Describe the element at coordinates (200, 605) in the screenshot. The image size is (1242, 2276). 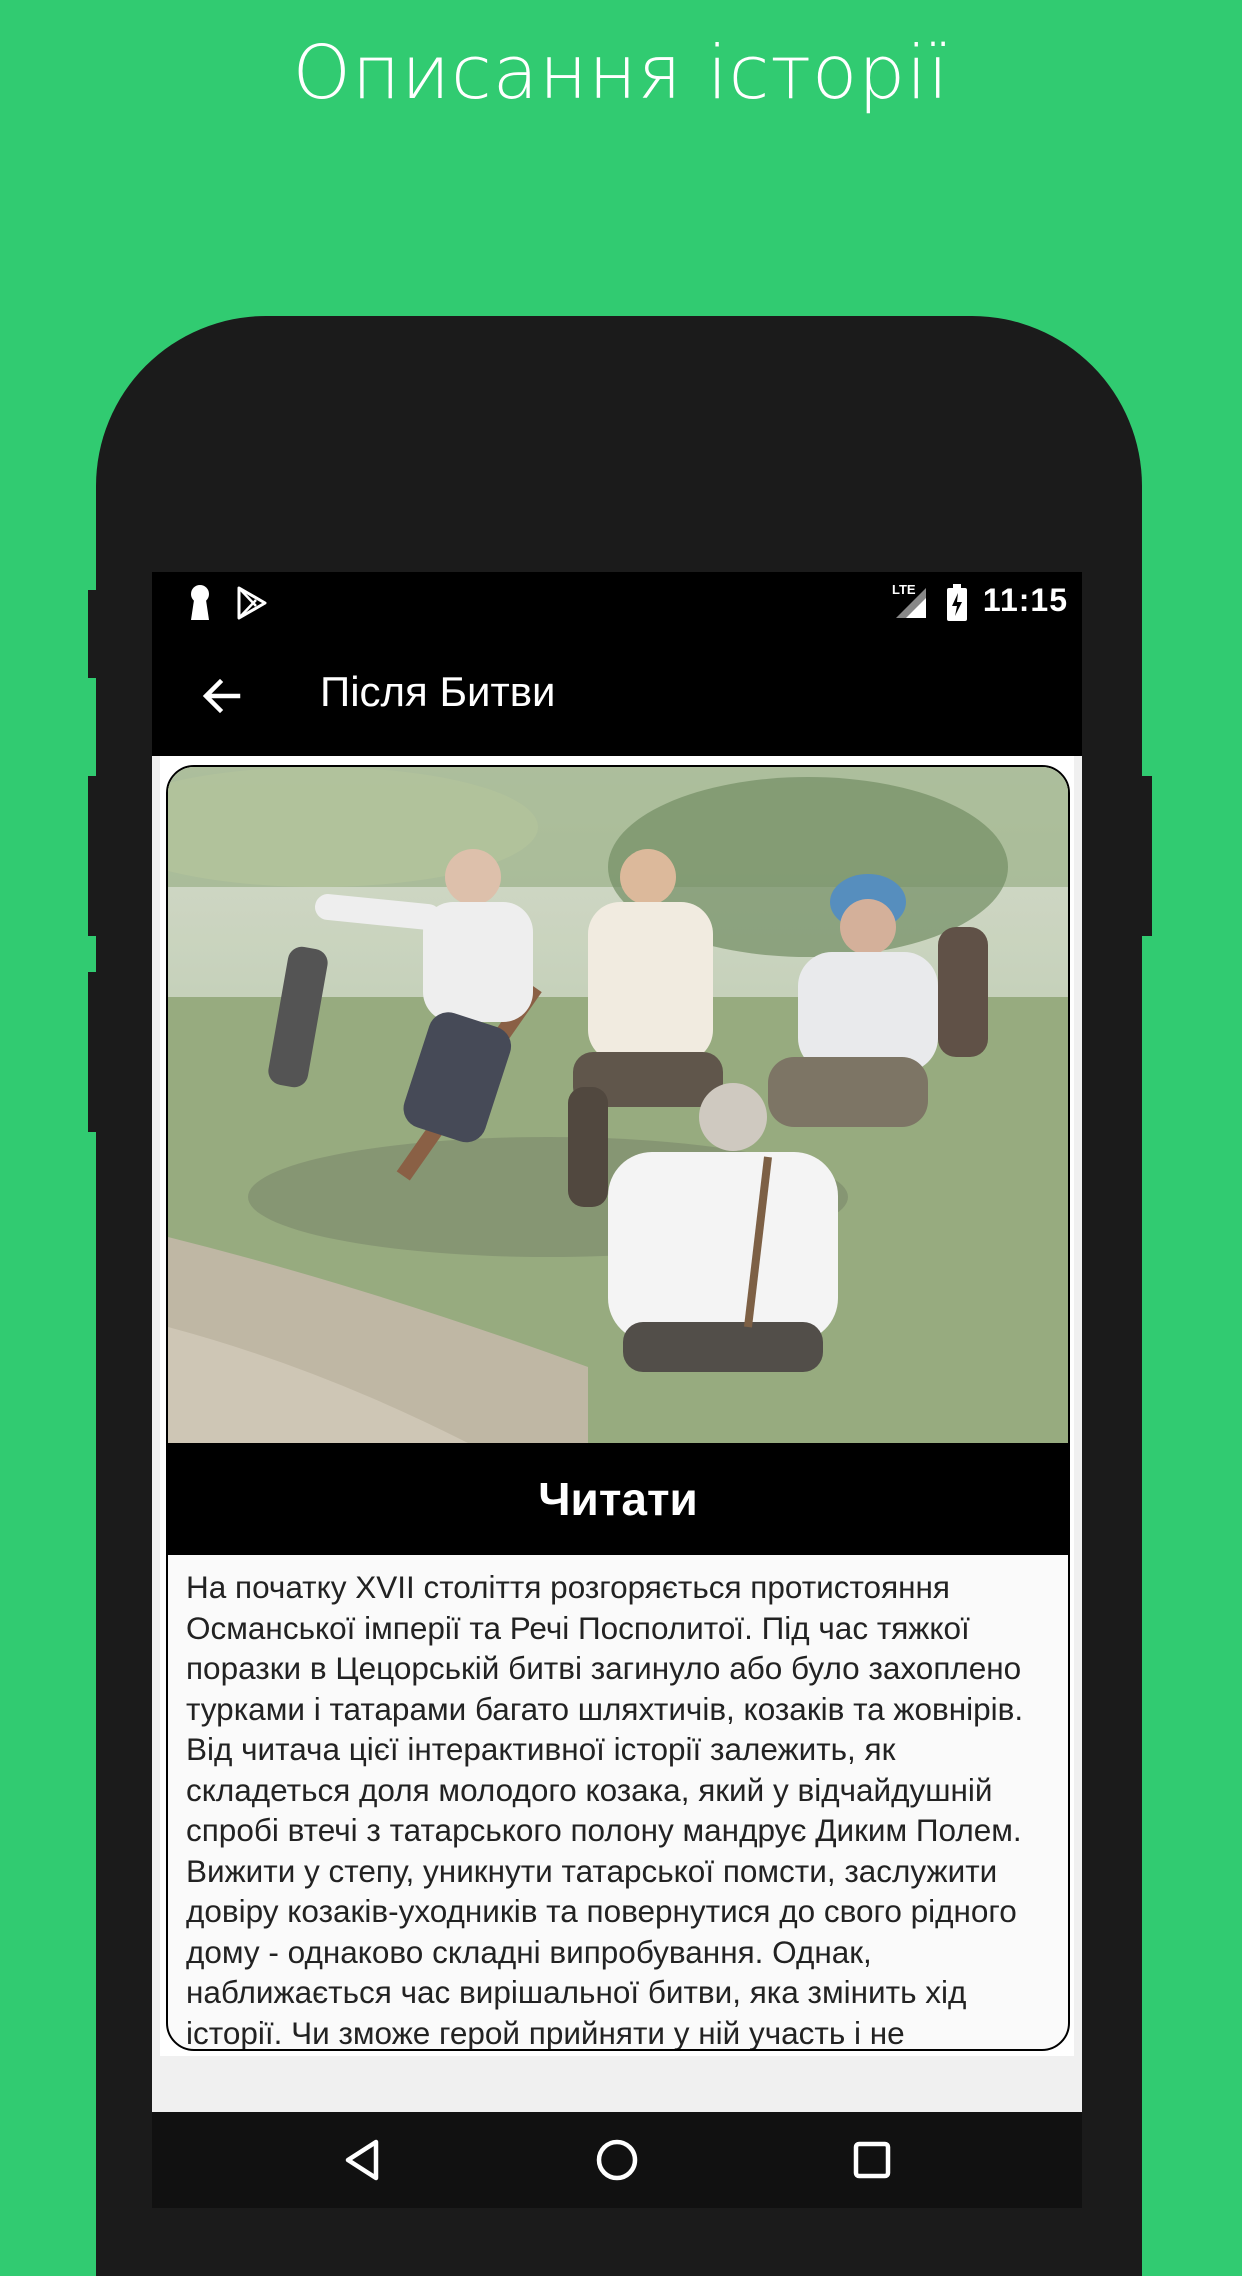
I see `keyhole-icon` at that location.